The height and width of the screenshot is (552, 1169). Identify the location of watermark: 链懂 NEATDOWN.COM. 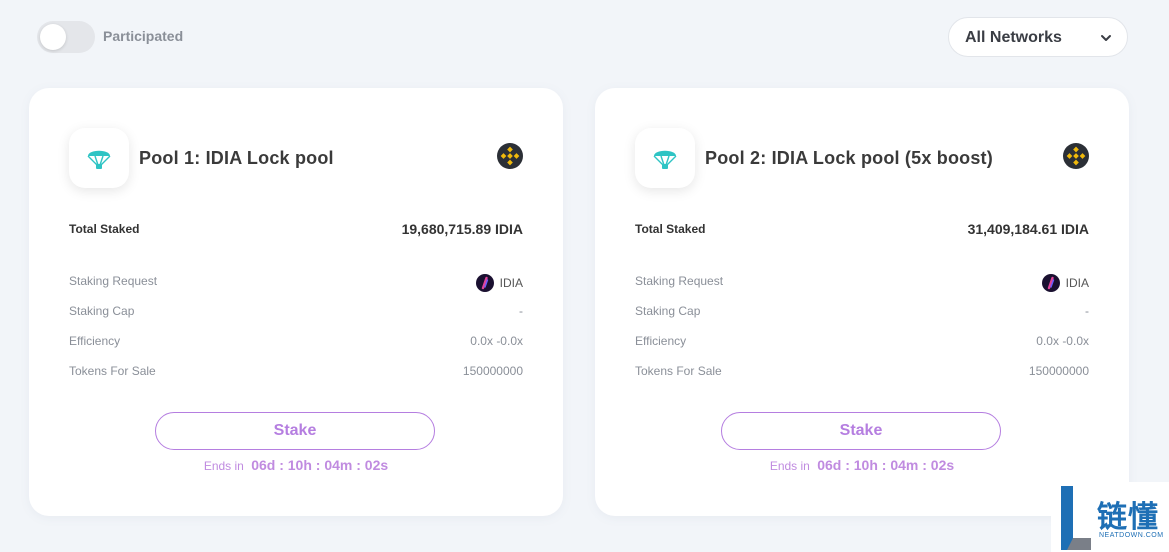
(1110, 517).